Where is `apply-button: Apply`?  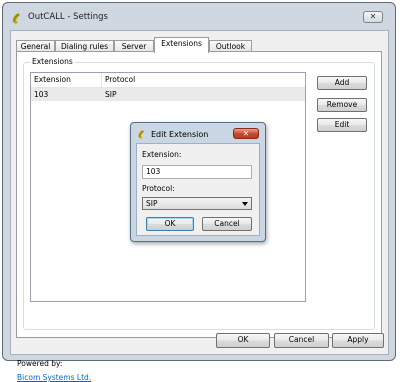 apply-button: Apply is located at coordinates (358, 340).